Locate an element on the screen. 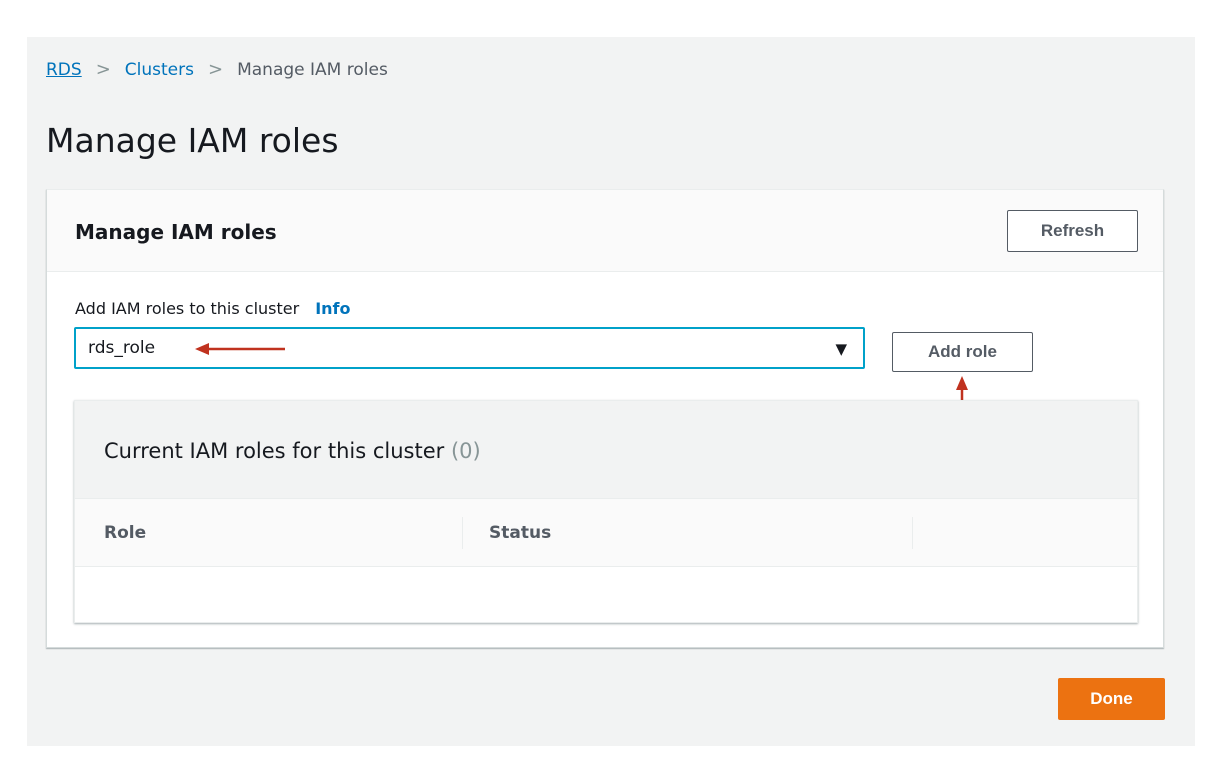  current-roles-title: Current IAM roles for this cluster (0) is located at coordinates (292, 451).